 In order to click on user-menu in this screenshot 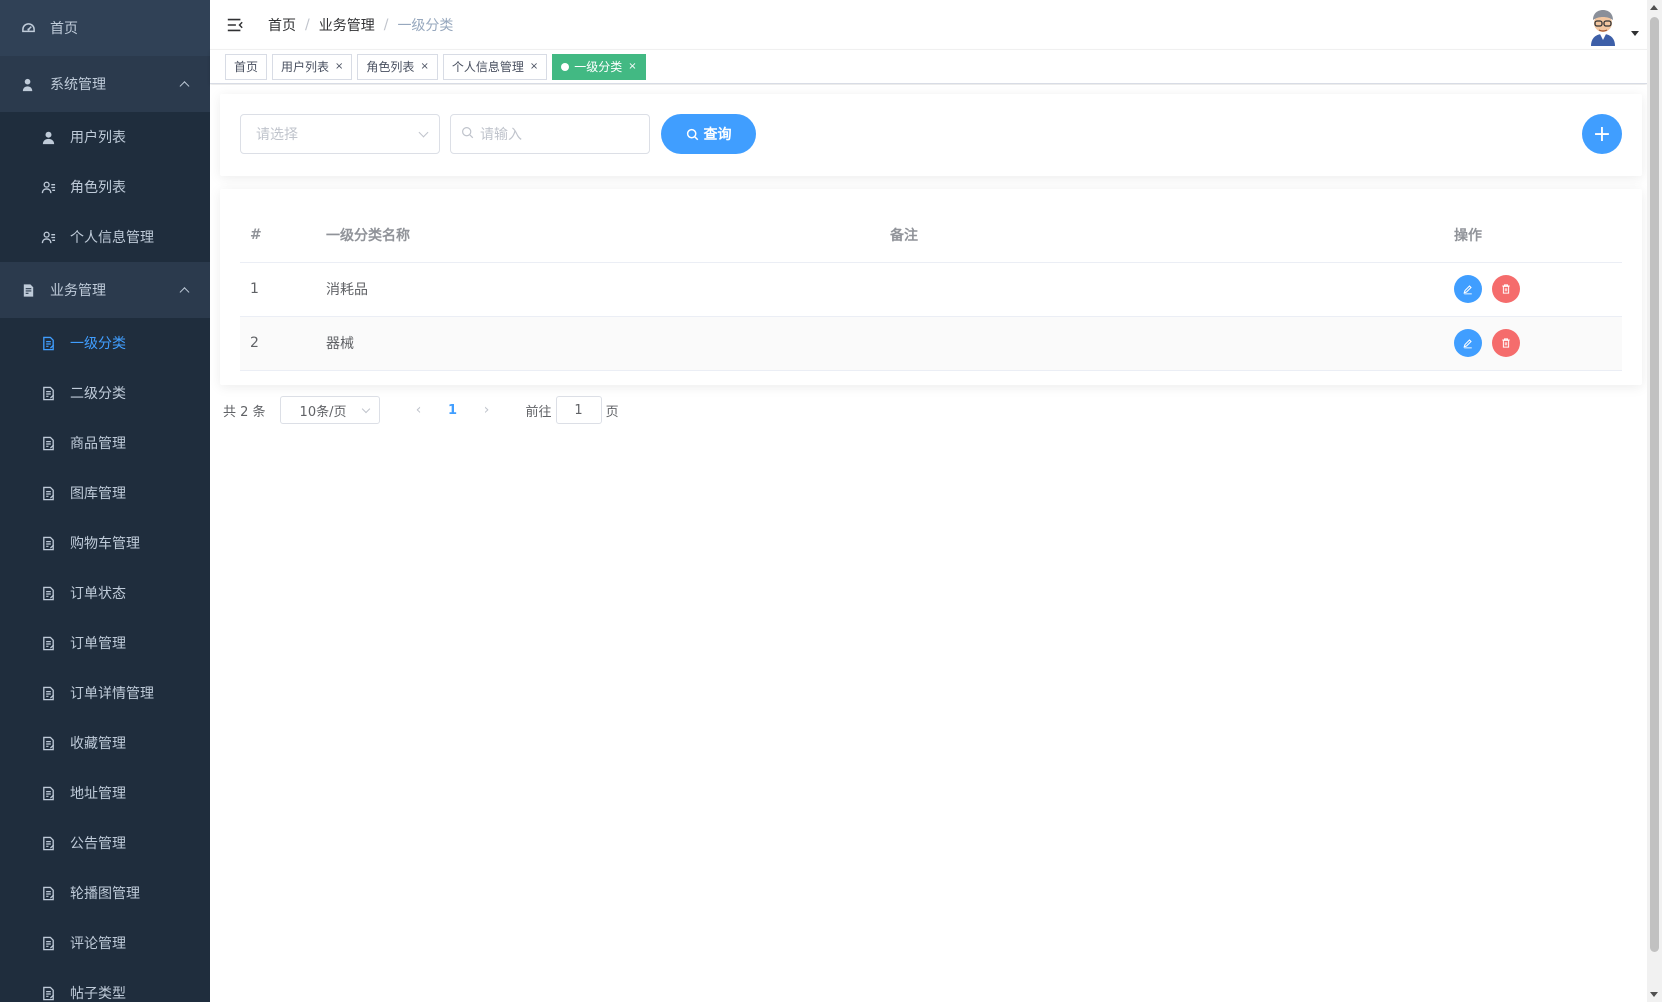, I will do `click(1611, 26)`.